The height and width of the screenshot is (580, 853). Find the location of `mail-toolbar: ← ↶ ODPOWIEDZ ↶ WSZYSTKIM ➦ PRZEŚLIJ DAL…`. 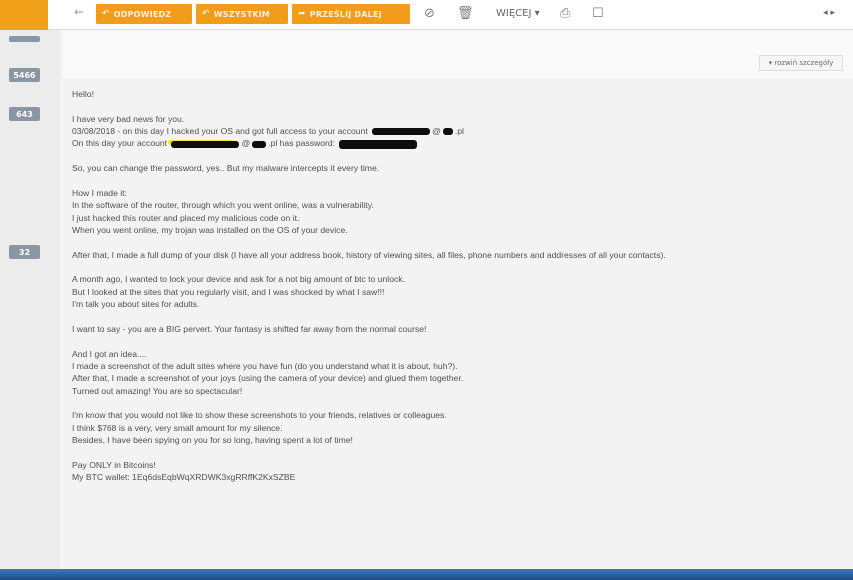

mail-toolbar: ← ↶ ODPOWIEDZ ↶ WSZYSTKIM ➦ PRZEŚLIJ DAL… is located at coordinates (426, 15).